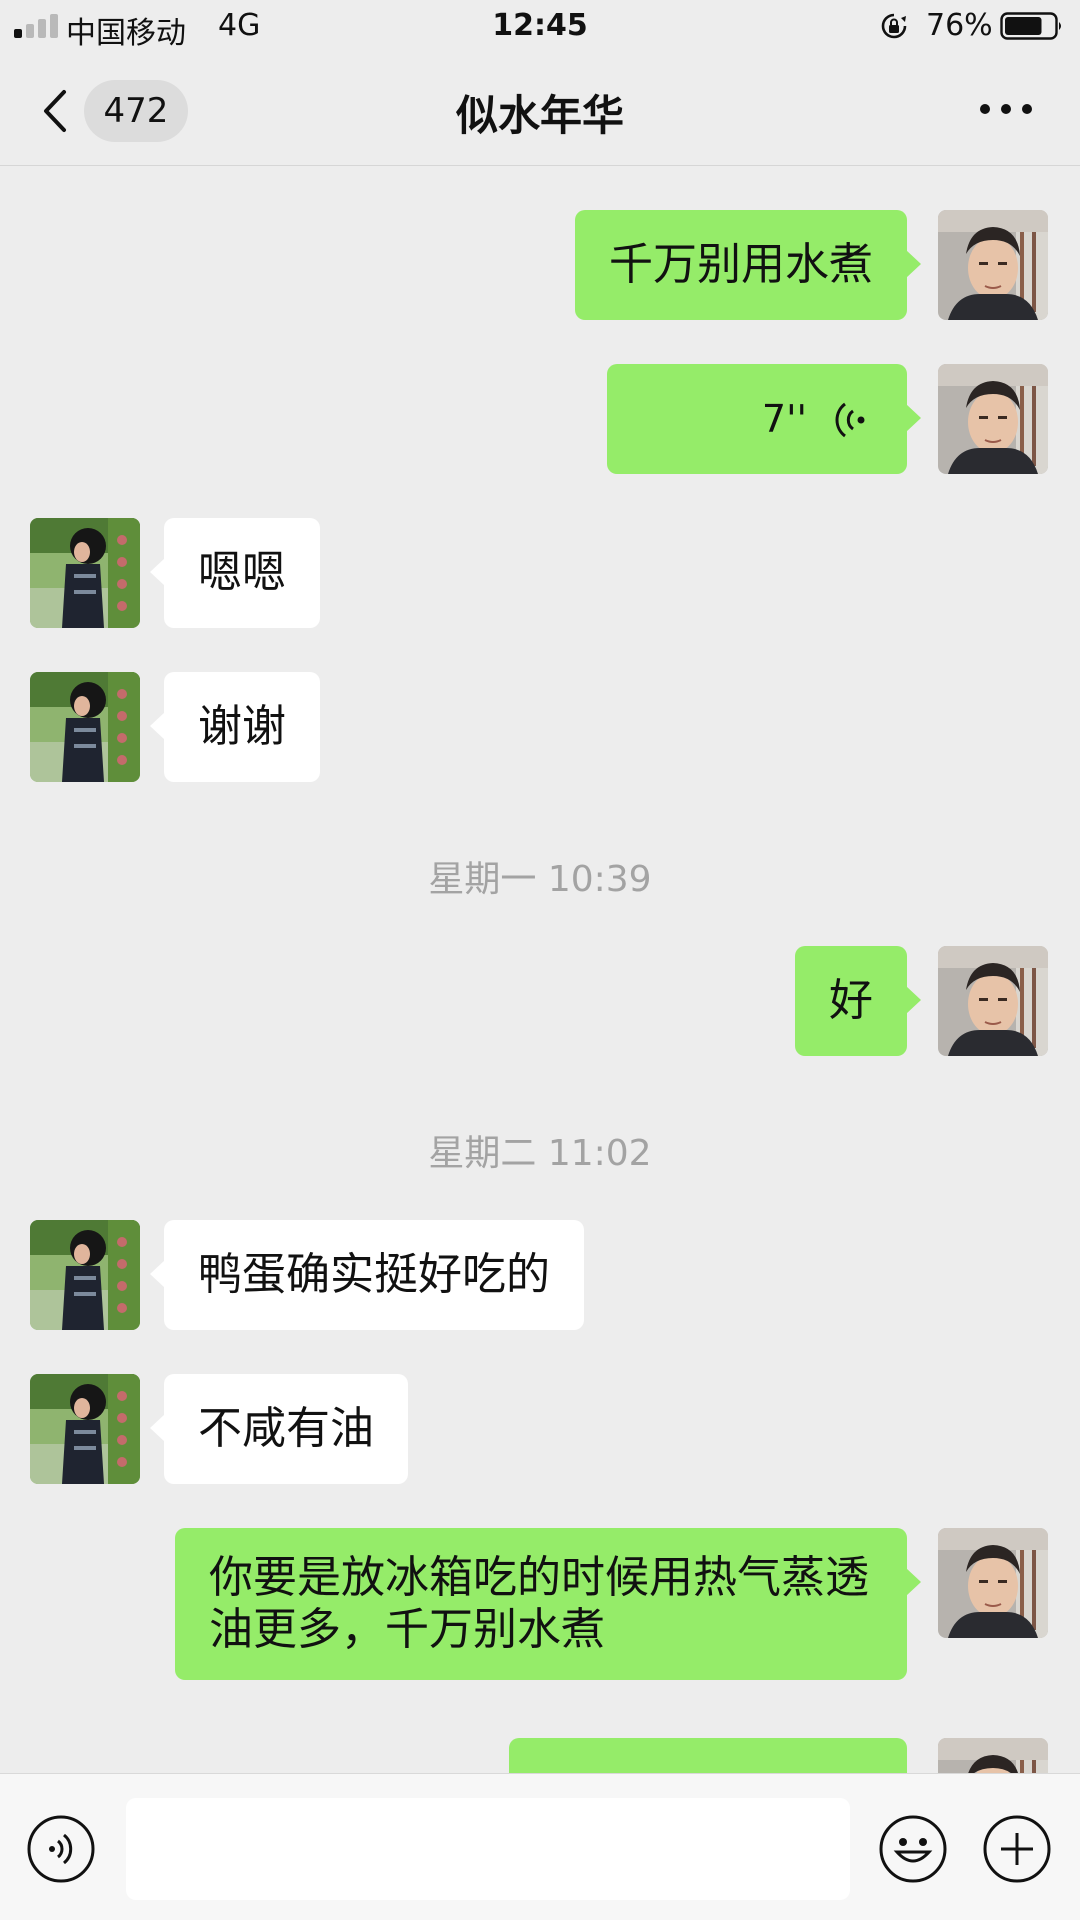 Image resolution: width=1080 pixels, height=1920 pixels. I want to click on voice-toggle-button, so click(61, 1849).